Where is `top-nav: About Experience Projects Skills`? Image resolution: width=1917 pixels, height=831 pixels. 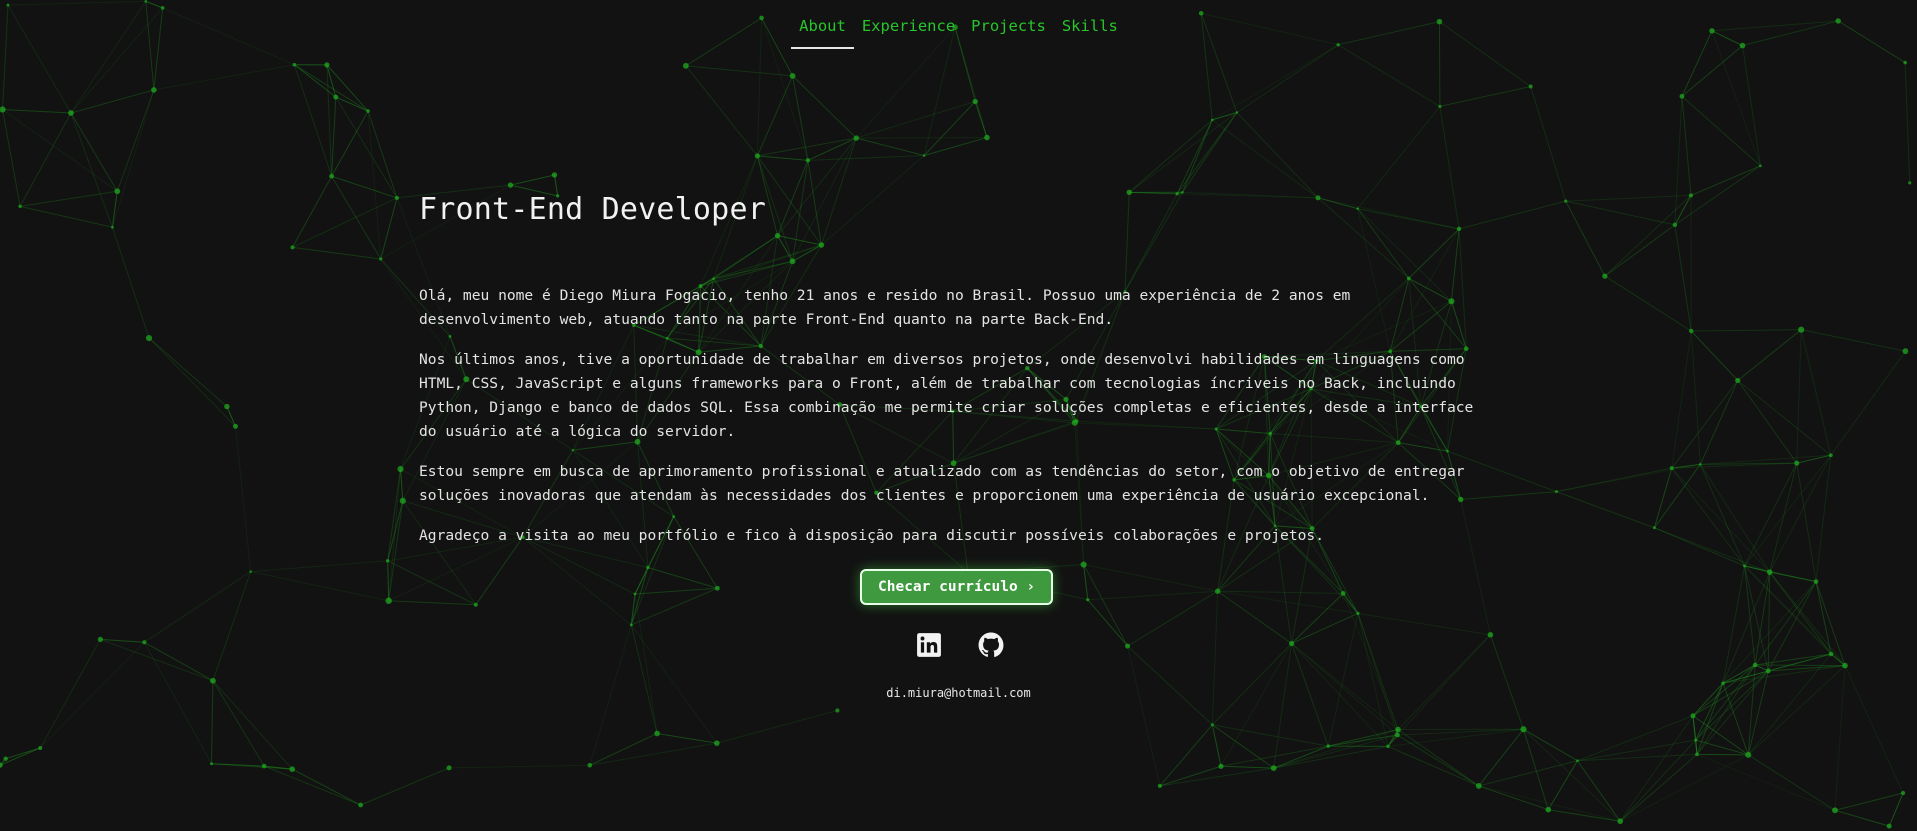
top-nav: About Experience Projects Skills is located at coordinates (958, 32).